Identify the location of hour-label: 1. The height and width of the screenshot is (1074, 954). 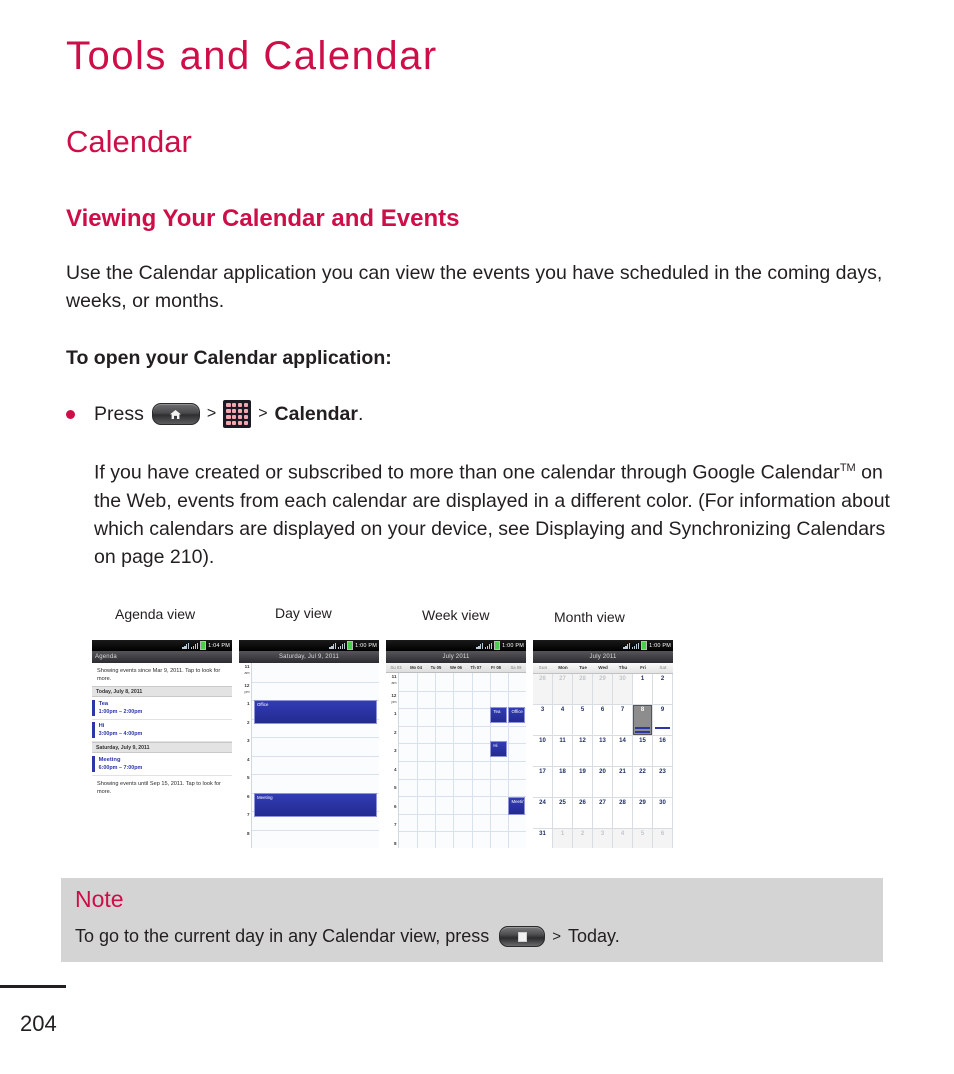
(248, 703).